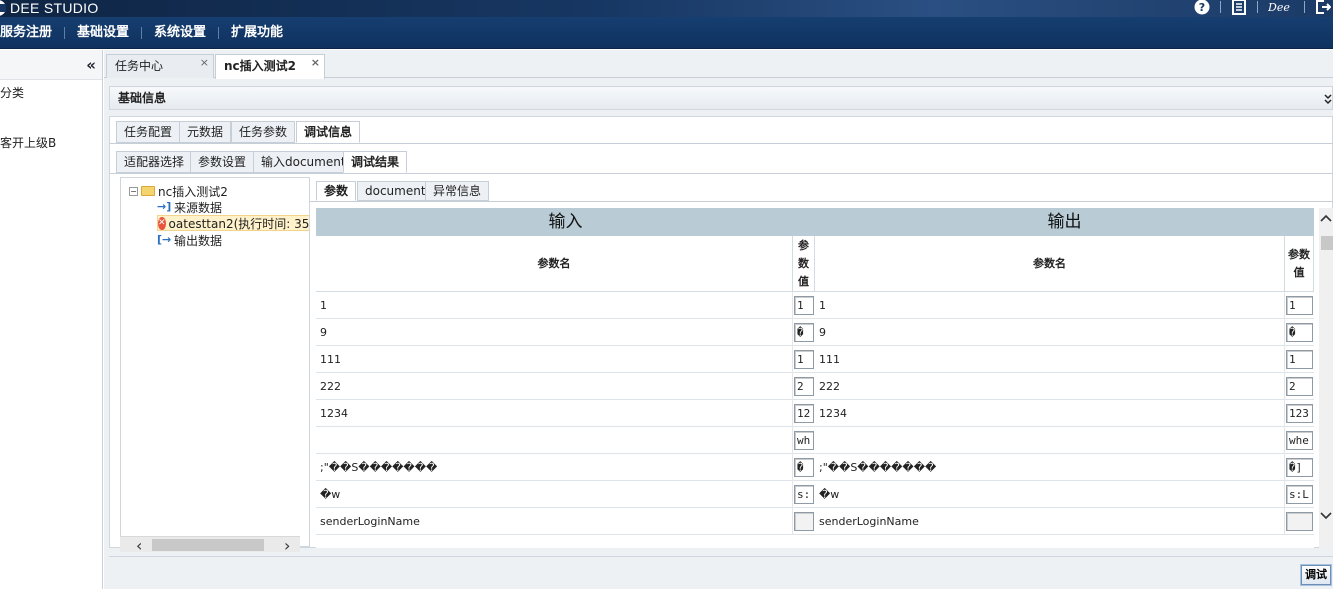 The image size is (1333, 589). What do you see at coordinates (142, 98) in the screenshot?
I see `basic-info-title: 基础信息` at bounding box center [142, 98].